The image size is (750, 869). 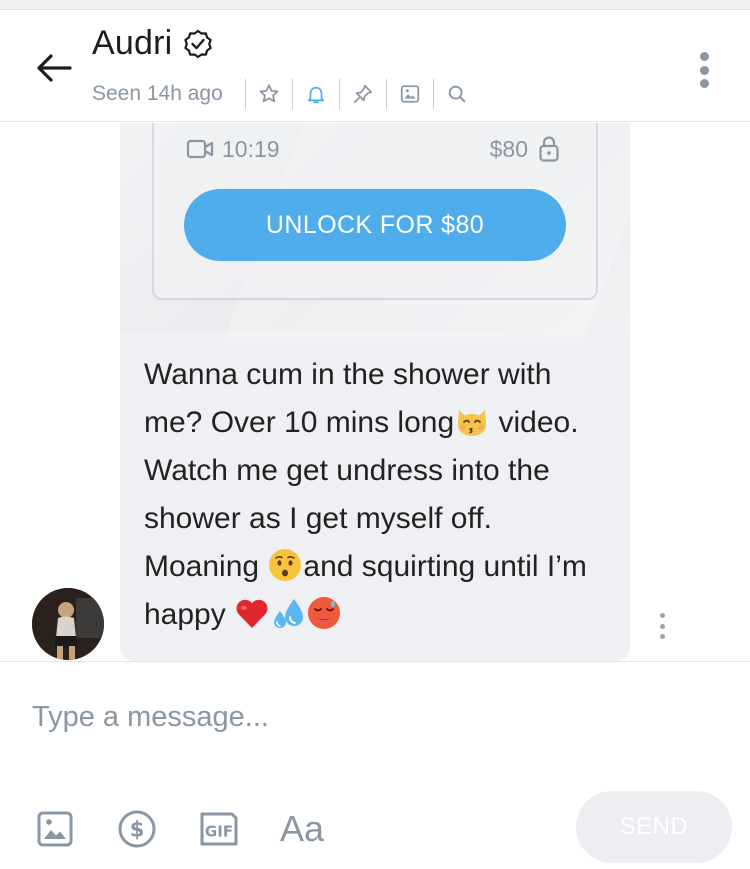 I want to click on message-options-button, so click(x=662, y=626).